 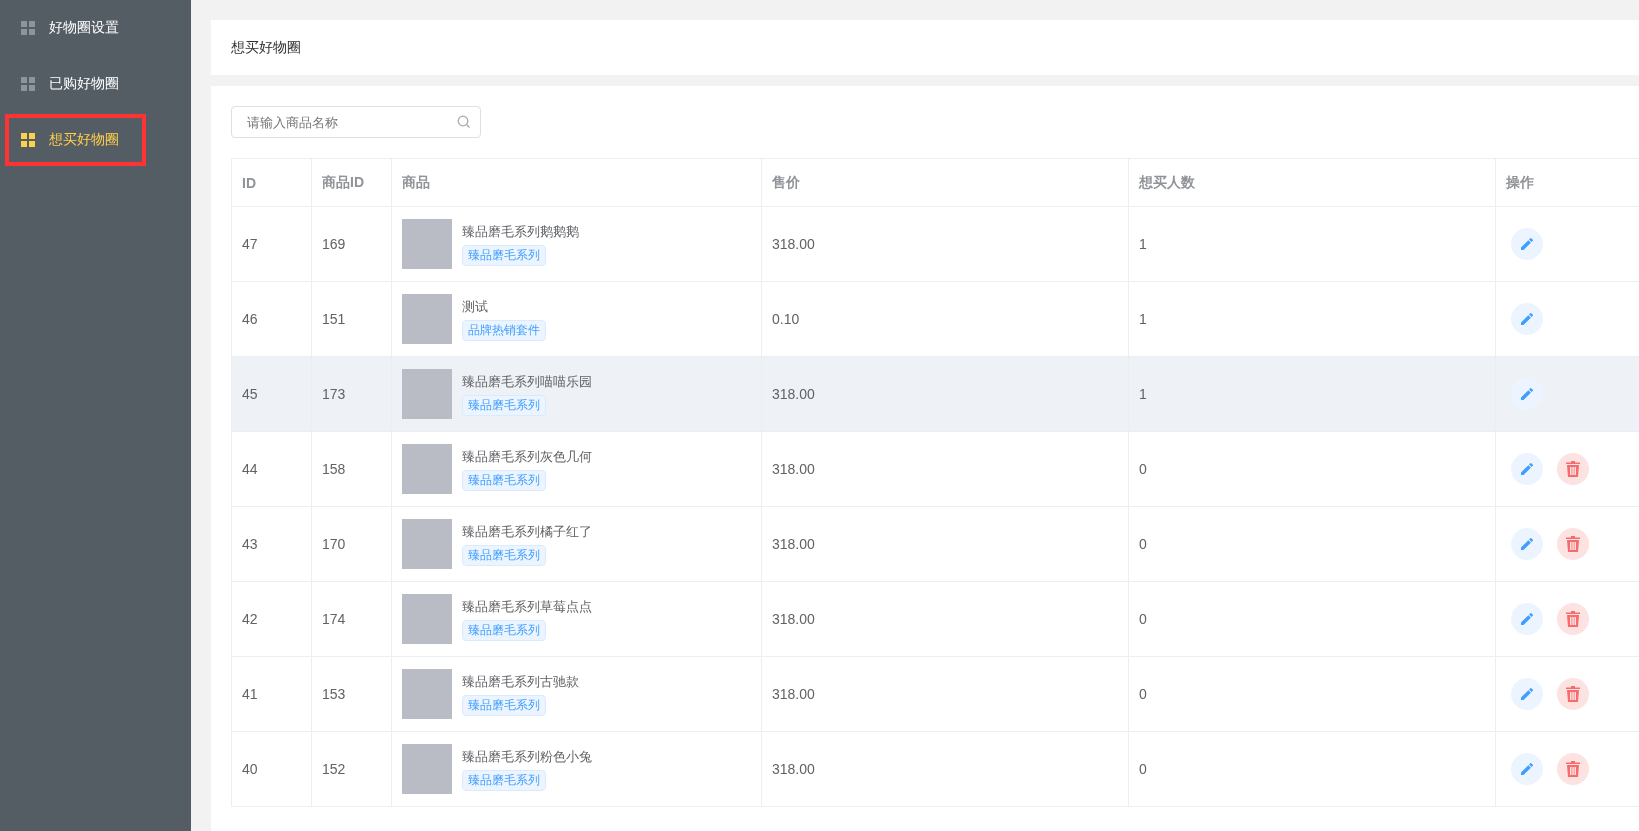 I want to click on column-header: ID, so click(x=271, y=182).